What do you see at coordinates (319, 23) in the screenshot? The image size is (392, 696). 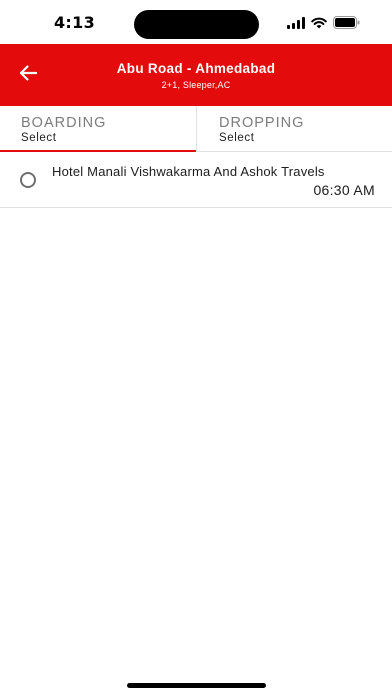 I see `wifi-icon` at bounding box center [319, 23].